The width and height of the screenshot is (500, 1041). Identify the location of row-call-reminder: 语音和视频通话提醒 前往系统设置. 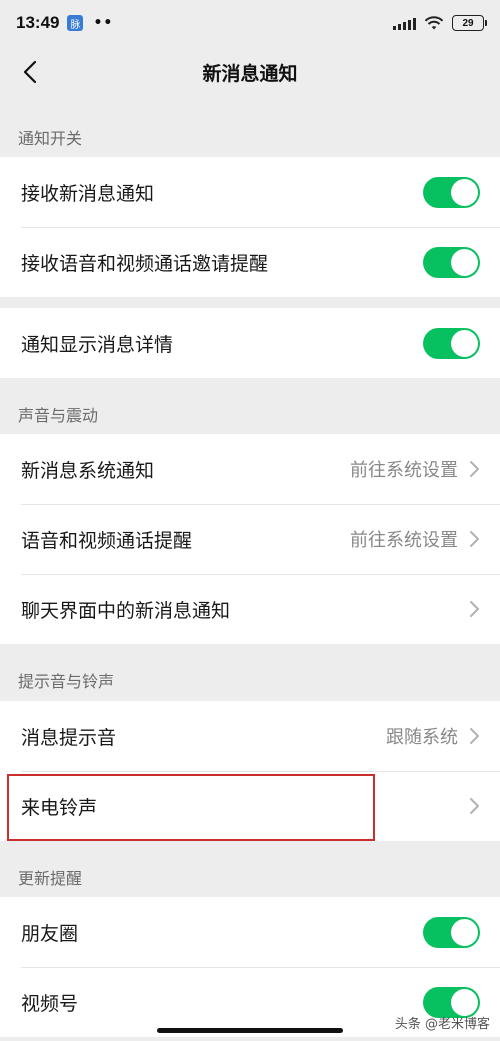
(250, 539).